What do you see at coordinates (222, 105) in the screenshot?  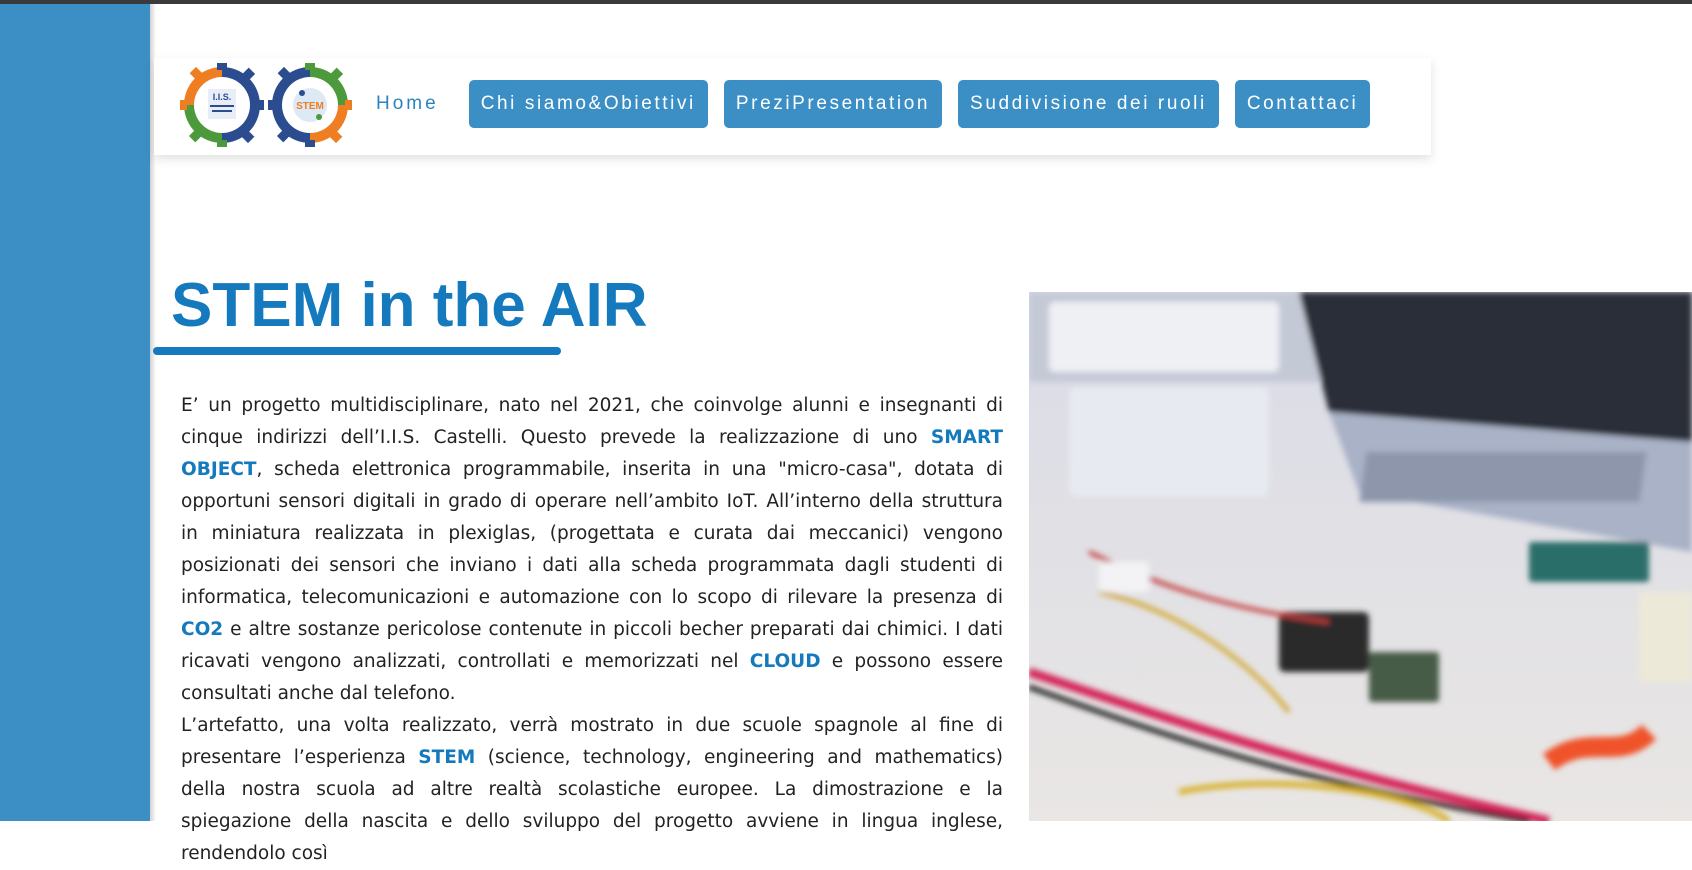 I see `iis-gear-logo-icon: I.I.S.` at bounding box center [222, 105].